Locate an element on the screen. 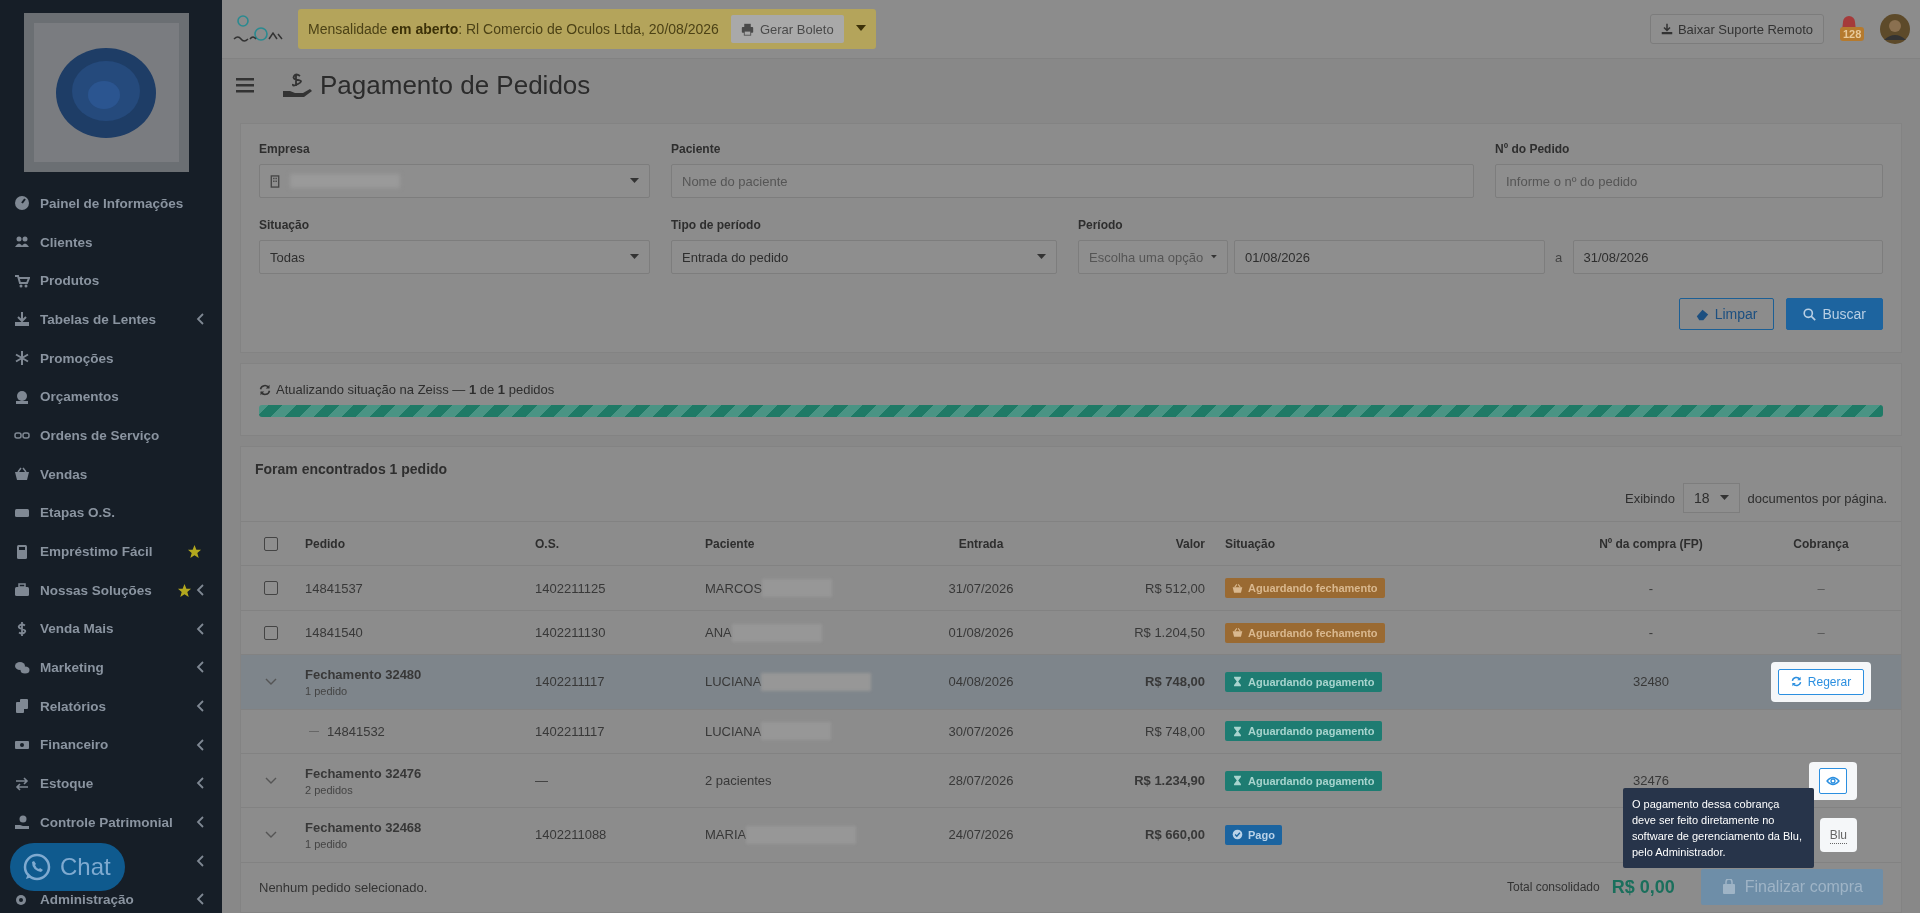 This screenshot has height=913, width=1920. table-cell: 32480 is located at coordinates (1651, 682).